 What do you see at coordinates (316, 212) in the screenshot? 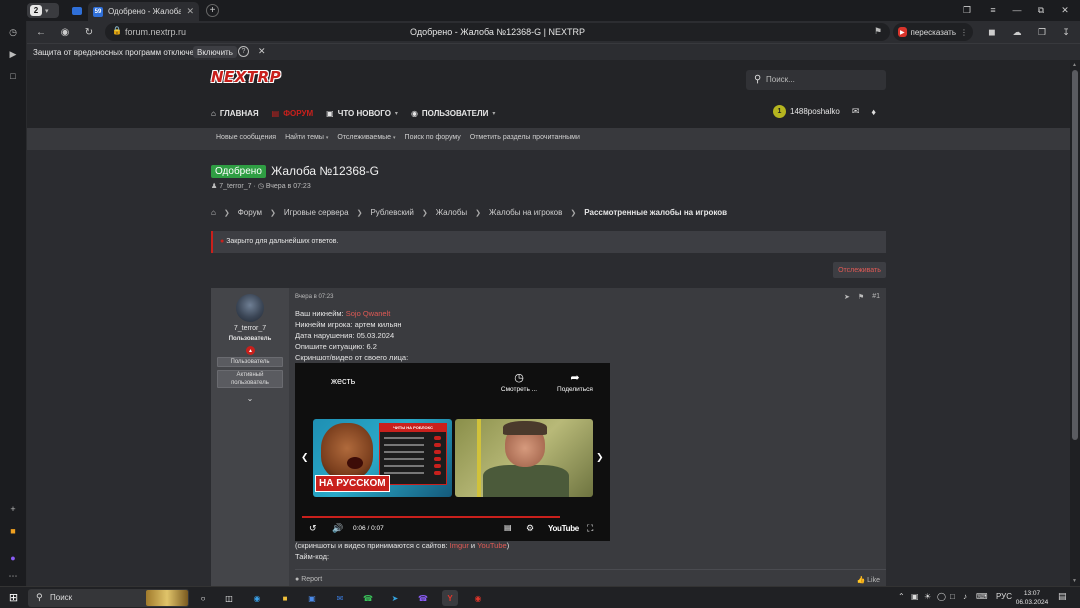
I see `breadcrumb-servers: Игровые сервера` at bounding box center [316, 212].